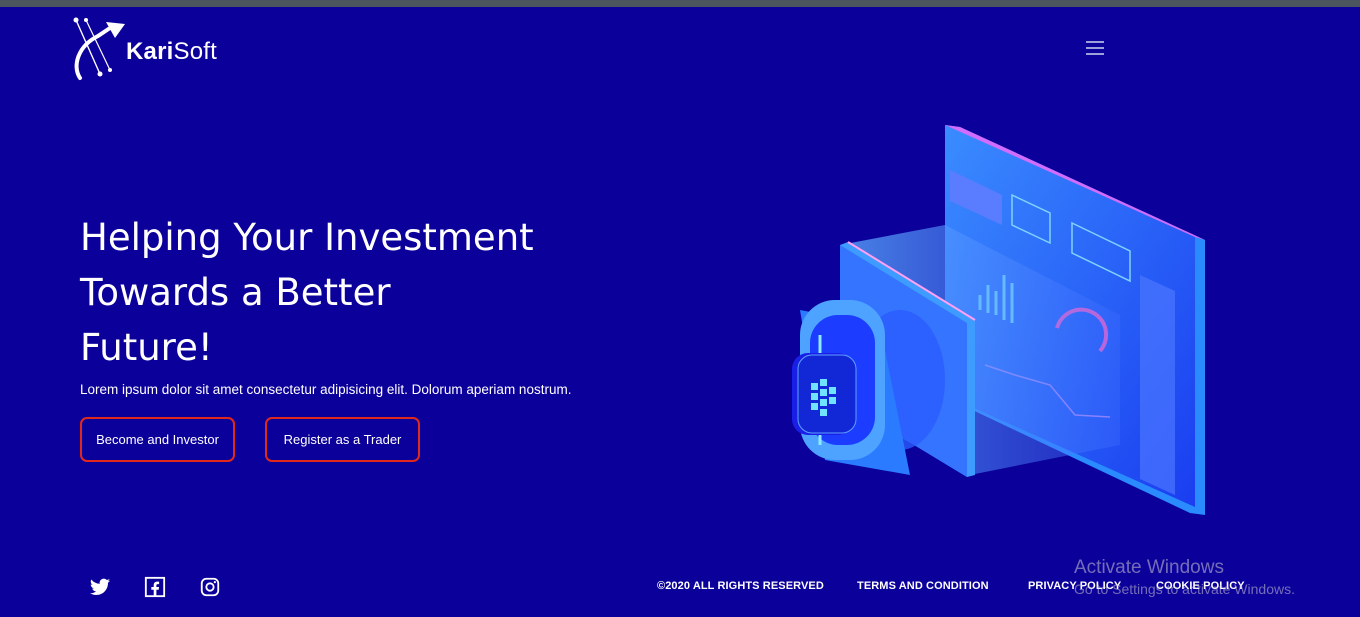 The image size is (1360, 617). I want to click on karisoft-logo: KariSoft, so click(155, 49).